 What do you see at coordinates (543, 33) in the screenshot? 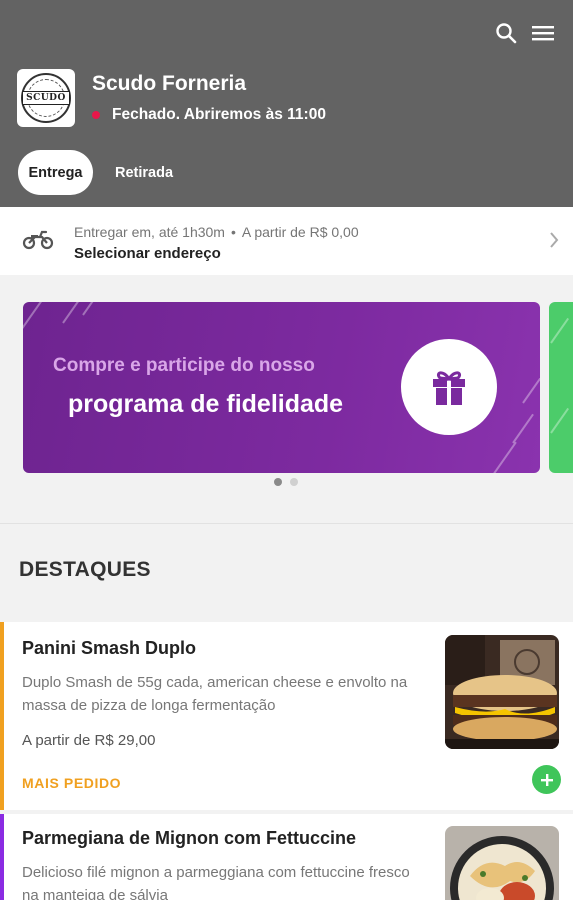
I see `menu-icon` at bounding box center [543, 33].